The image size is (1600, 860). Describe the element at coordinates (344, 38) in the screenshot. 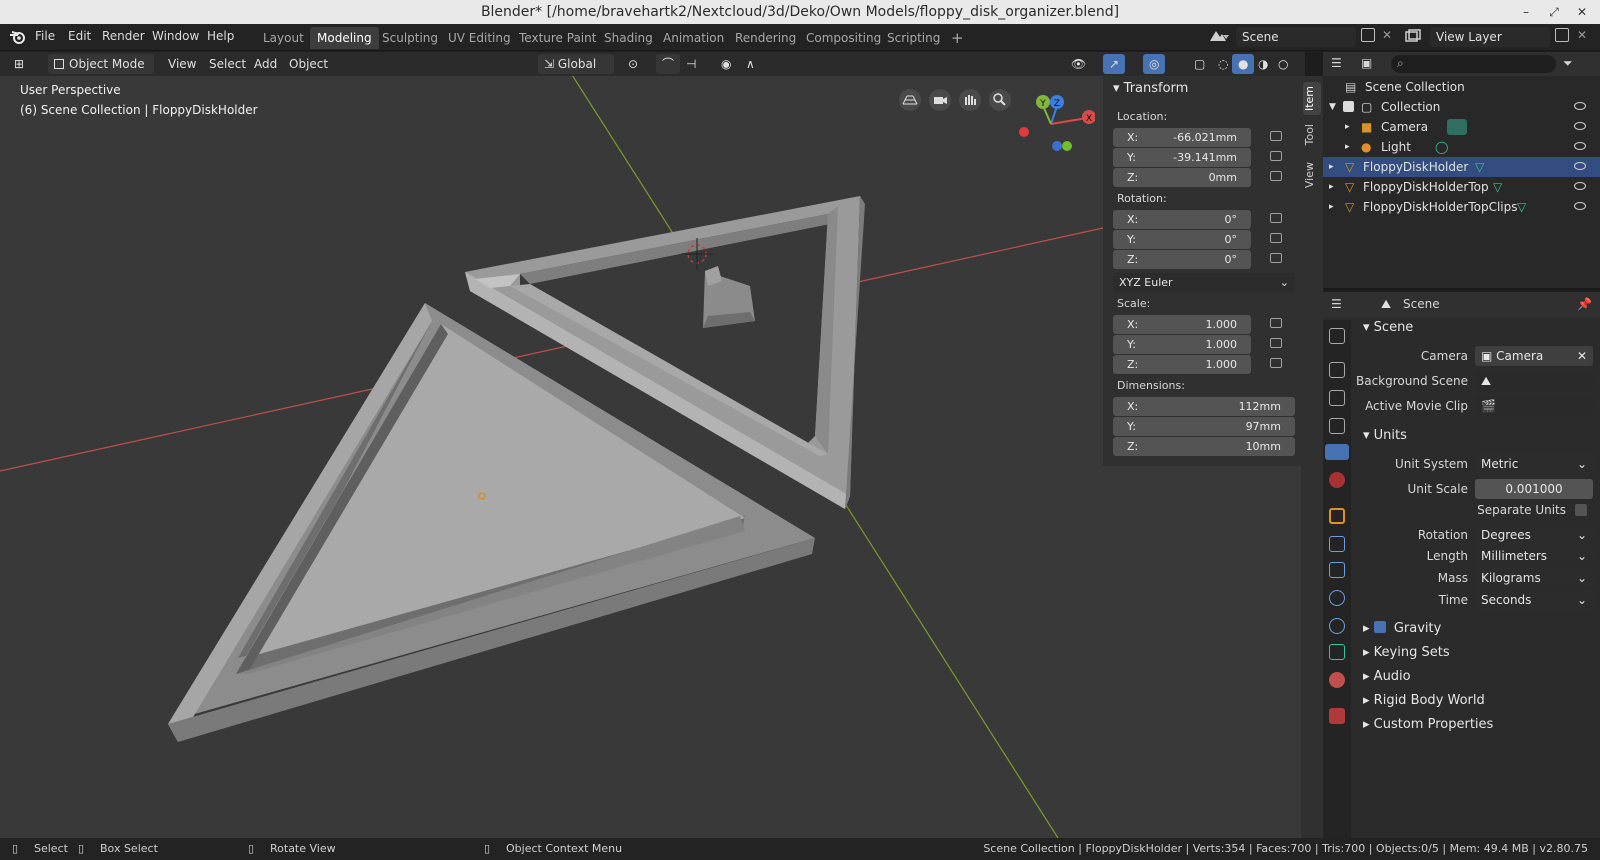

I see `tab-modeling: Modeling` at that location.